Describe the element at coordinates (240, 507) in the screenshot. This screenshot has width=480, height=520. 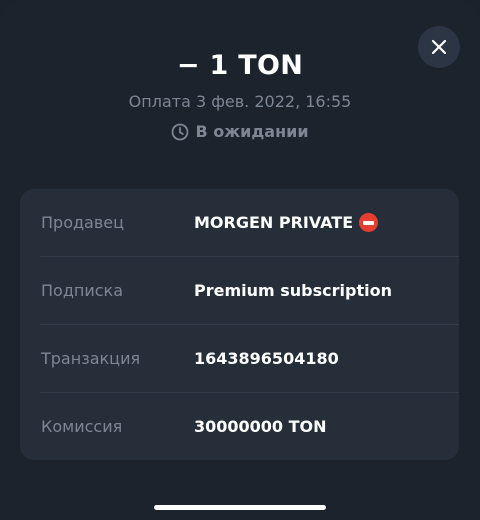
I see `home-indicator` at that location.